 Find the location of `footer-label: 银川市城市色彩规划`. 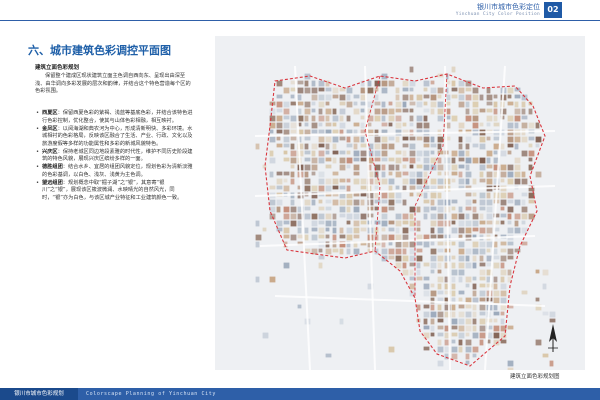

footer-label: 银川市城市色彩规划 is located at coordinates (39, 394).